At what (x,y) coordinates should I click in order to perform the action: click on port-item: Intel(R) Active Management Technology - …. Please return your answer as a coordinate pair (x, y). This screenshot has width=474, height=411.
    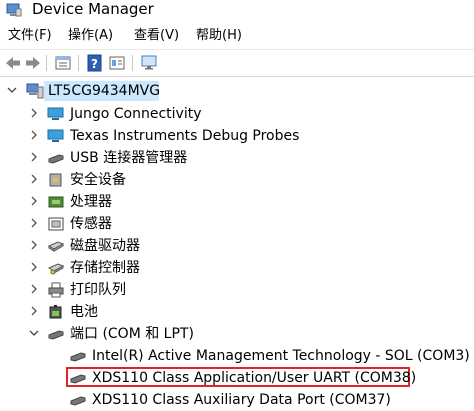
    Looking at the image, I should click on (237, 356).